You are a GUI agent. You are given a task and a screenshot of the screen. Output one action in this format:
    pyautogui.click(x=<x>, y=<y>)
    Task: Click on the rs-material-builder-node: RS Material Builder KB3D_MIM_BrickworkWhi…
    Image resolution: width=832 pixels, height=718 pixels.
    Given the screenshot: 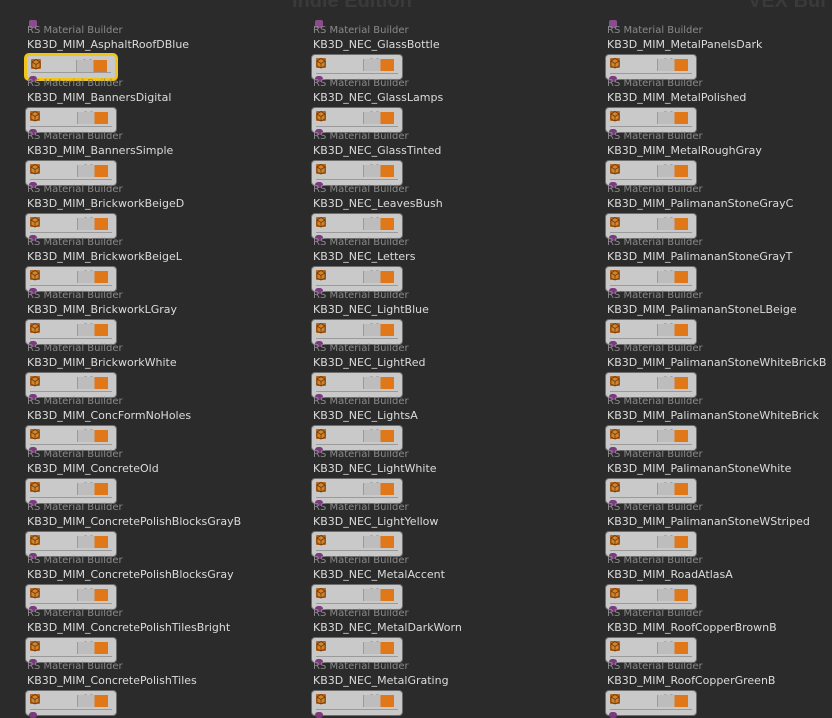 What is the action you would take?
    pyautogui.click(x=155, y=364)
    